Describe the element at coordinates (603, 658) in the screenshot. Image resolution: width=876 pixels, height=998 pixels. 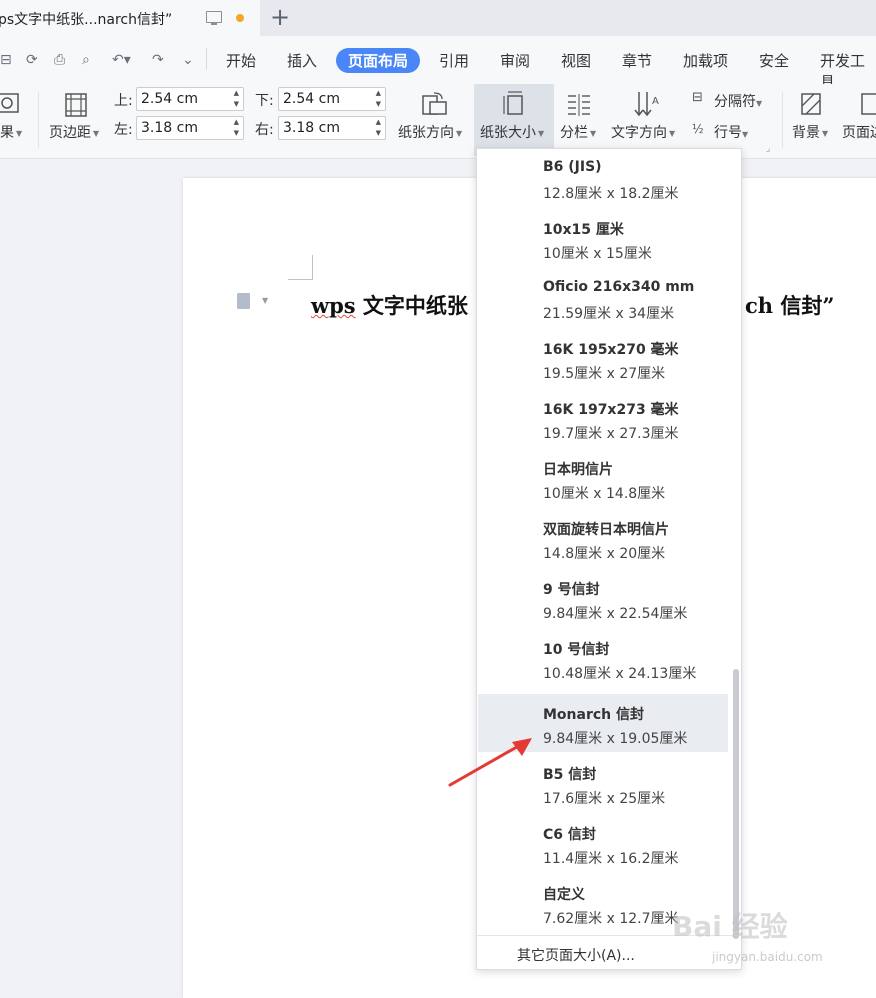
I see `paper-size-item-envelope-10: 10 号信封 10.48厘米 x 24.13厘米` at that location.